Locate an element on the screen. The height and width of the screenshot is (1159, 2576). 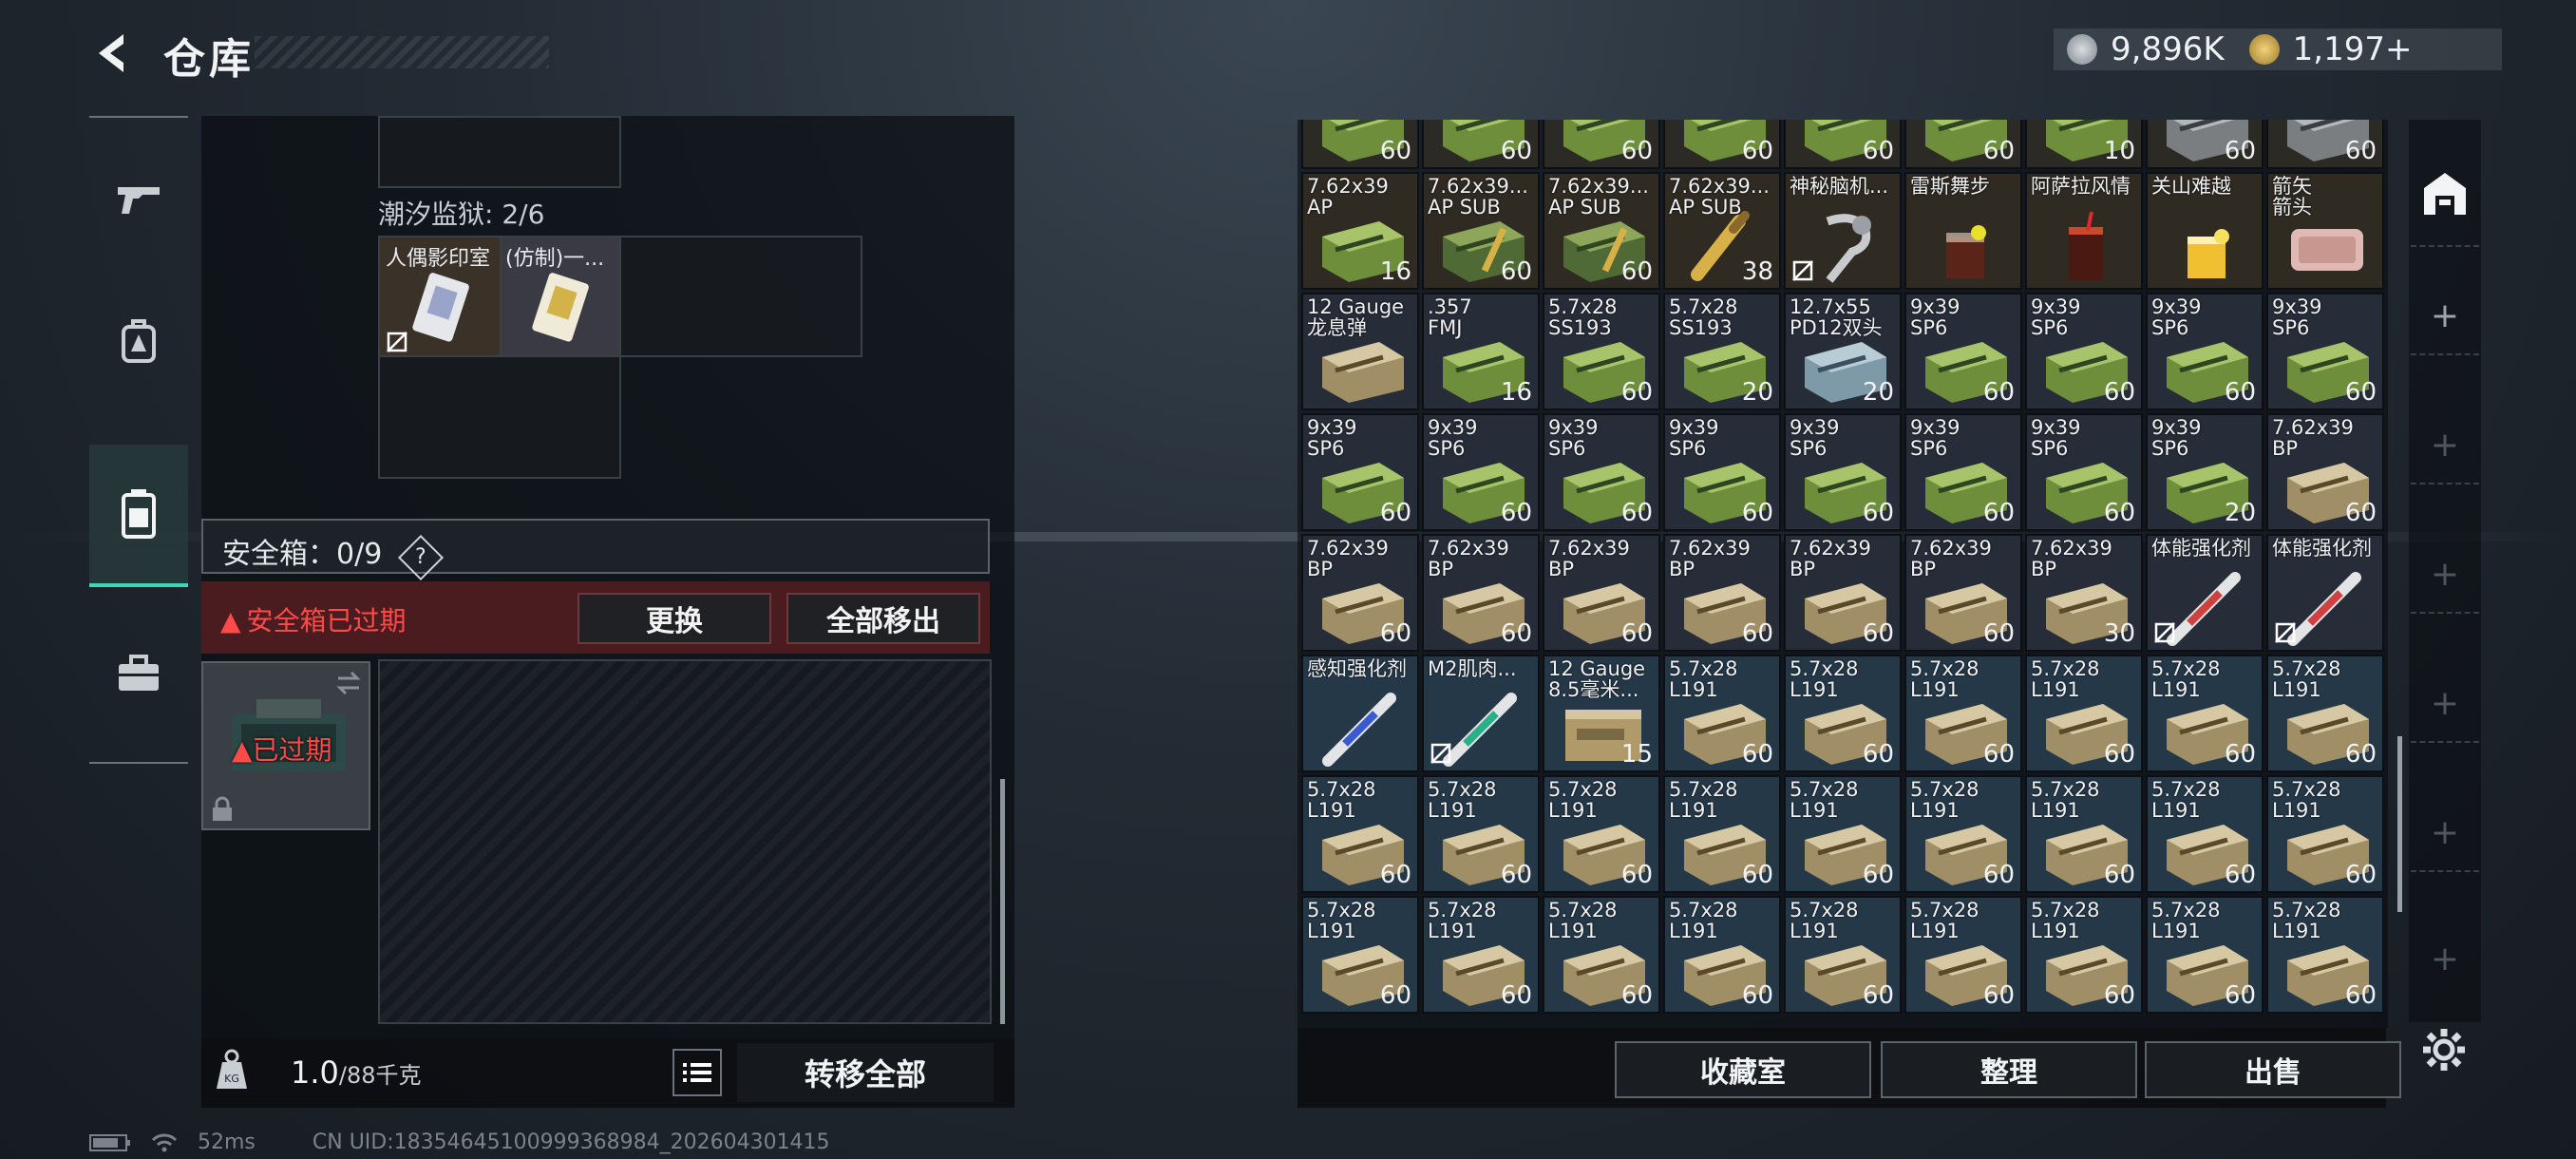
inventory-item: 7.62x39 AP 16 is located at coordinates (1360, 231).